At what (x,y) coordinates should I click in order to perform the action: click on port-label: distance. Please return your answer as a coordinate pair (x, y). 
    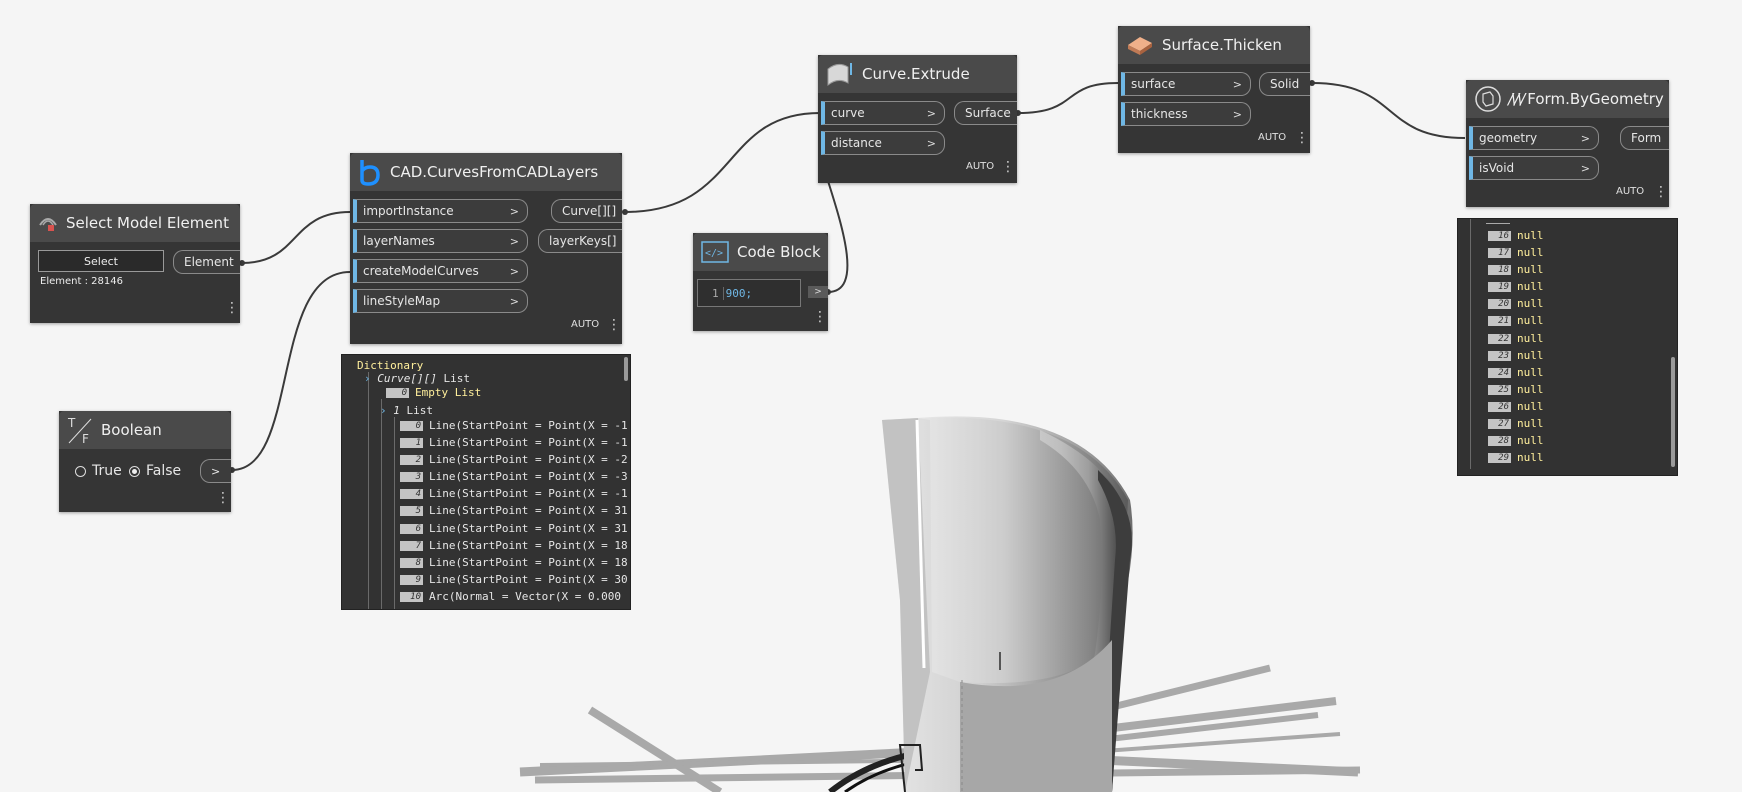
    Looking at the image, I should click on (856, 143).